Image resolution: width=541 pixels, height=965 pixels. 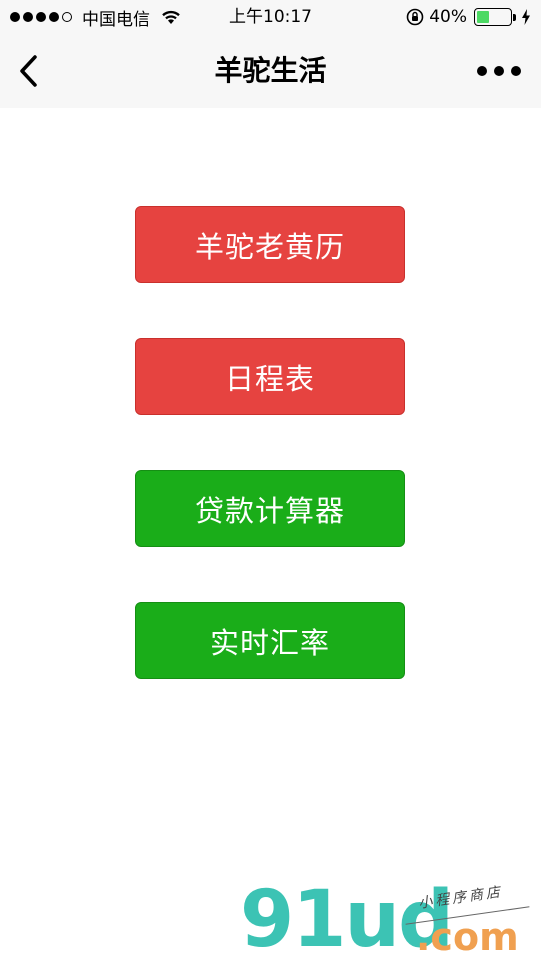 I want to click on more-button, so click(x=499, y=71).